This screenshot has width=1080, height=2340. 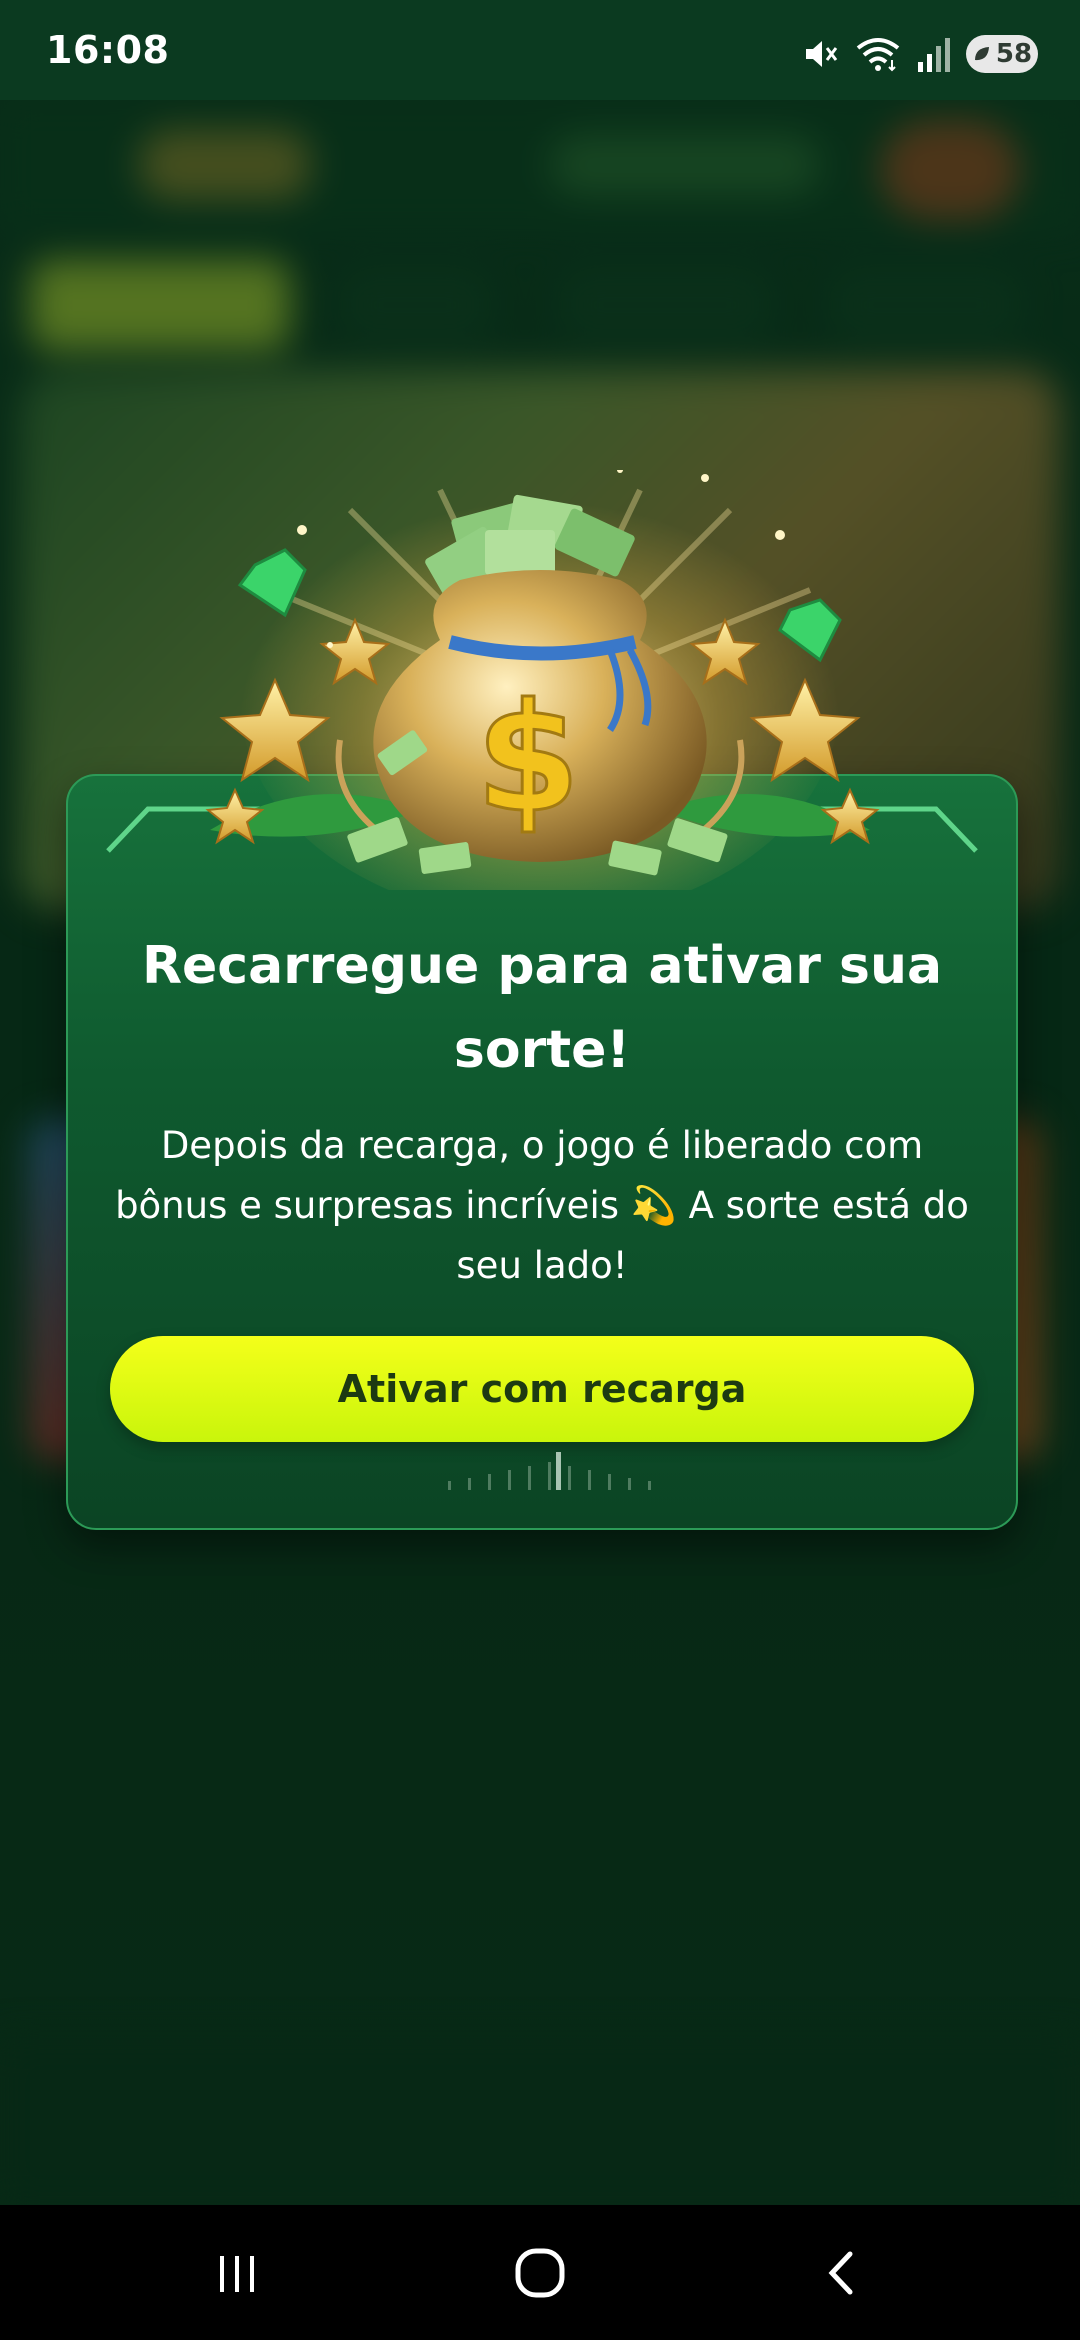 I want to click on status-icons: 58, so click(x=919, y=54).